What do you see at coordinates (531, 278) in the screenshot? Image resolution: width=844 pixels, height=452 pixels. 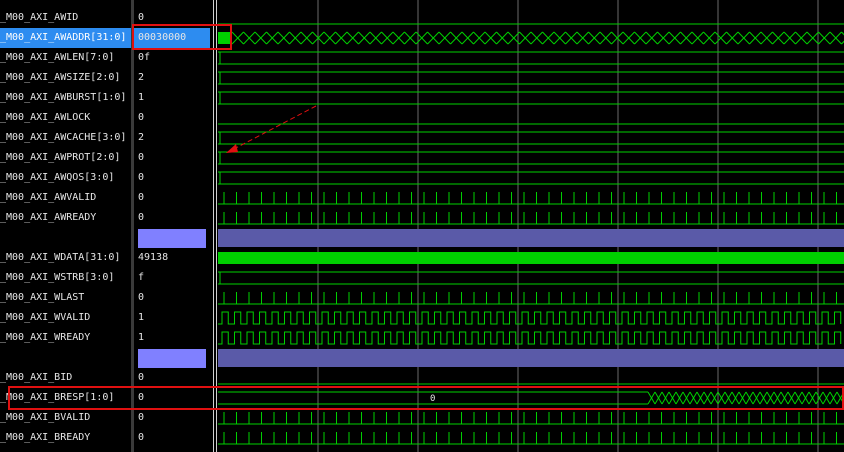 I see `waveform-m00-axi-wstrb` at bounding box center [531, 278].